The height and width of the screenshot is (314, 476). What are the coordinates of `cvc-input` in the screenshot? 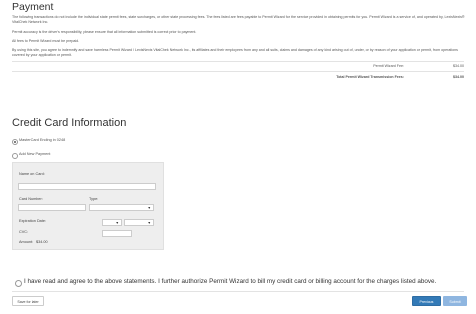 It's located at (117, 233).